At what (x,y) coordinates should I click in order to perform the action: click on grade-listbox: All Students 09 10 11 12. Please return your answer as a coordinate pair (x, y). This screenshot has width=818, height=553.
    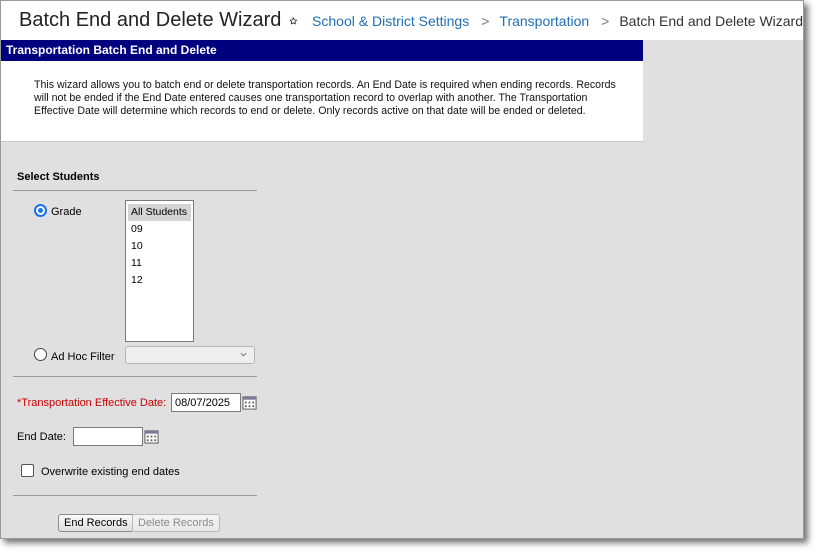
    Looking at the image, I should click on (159, 271).